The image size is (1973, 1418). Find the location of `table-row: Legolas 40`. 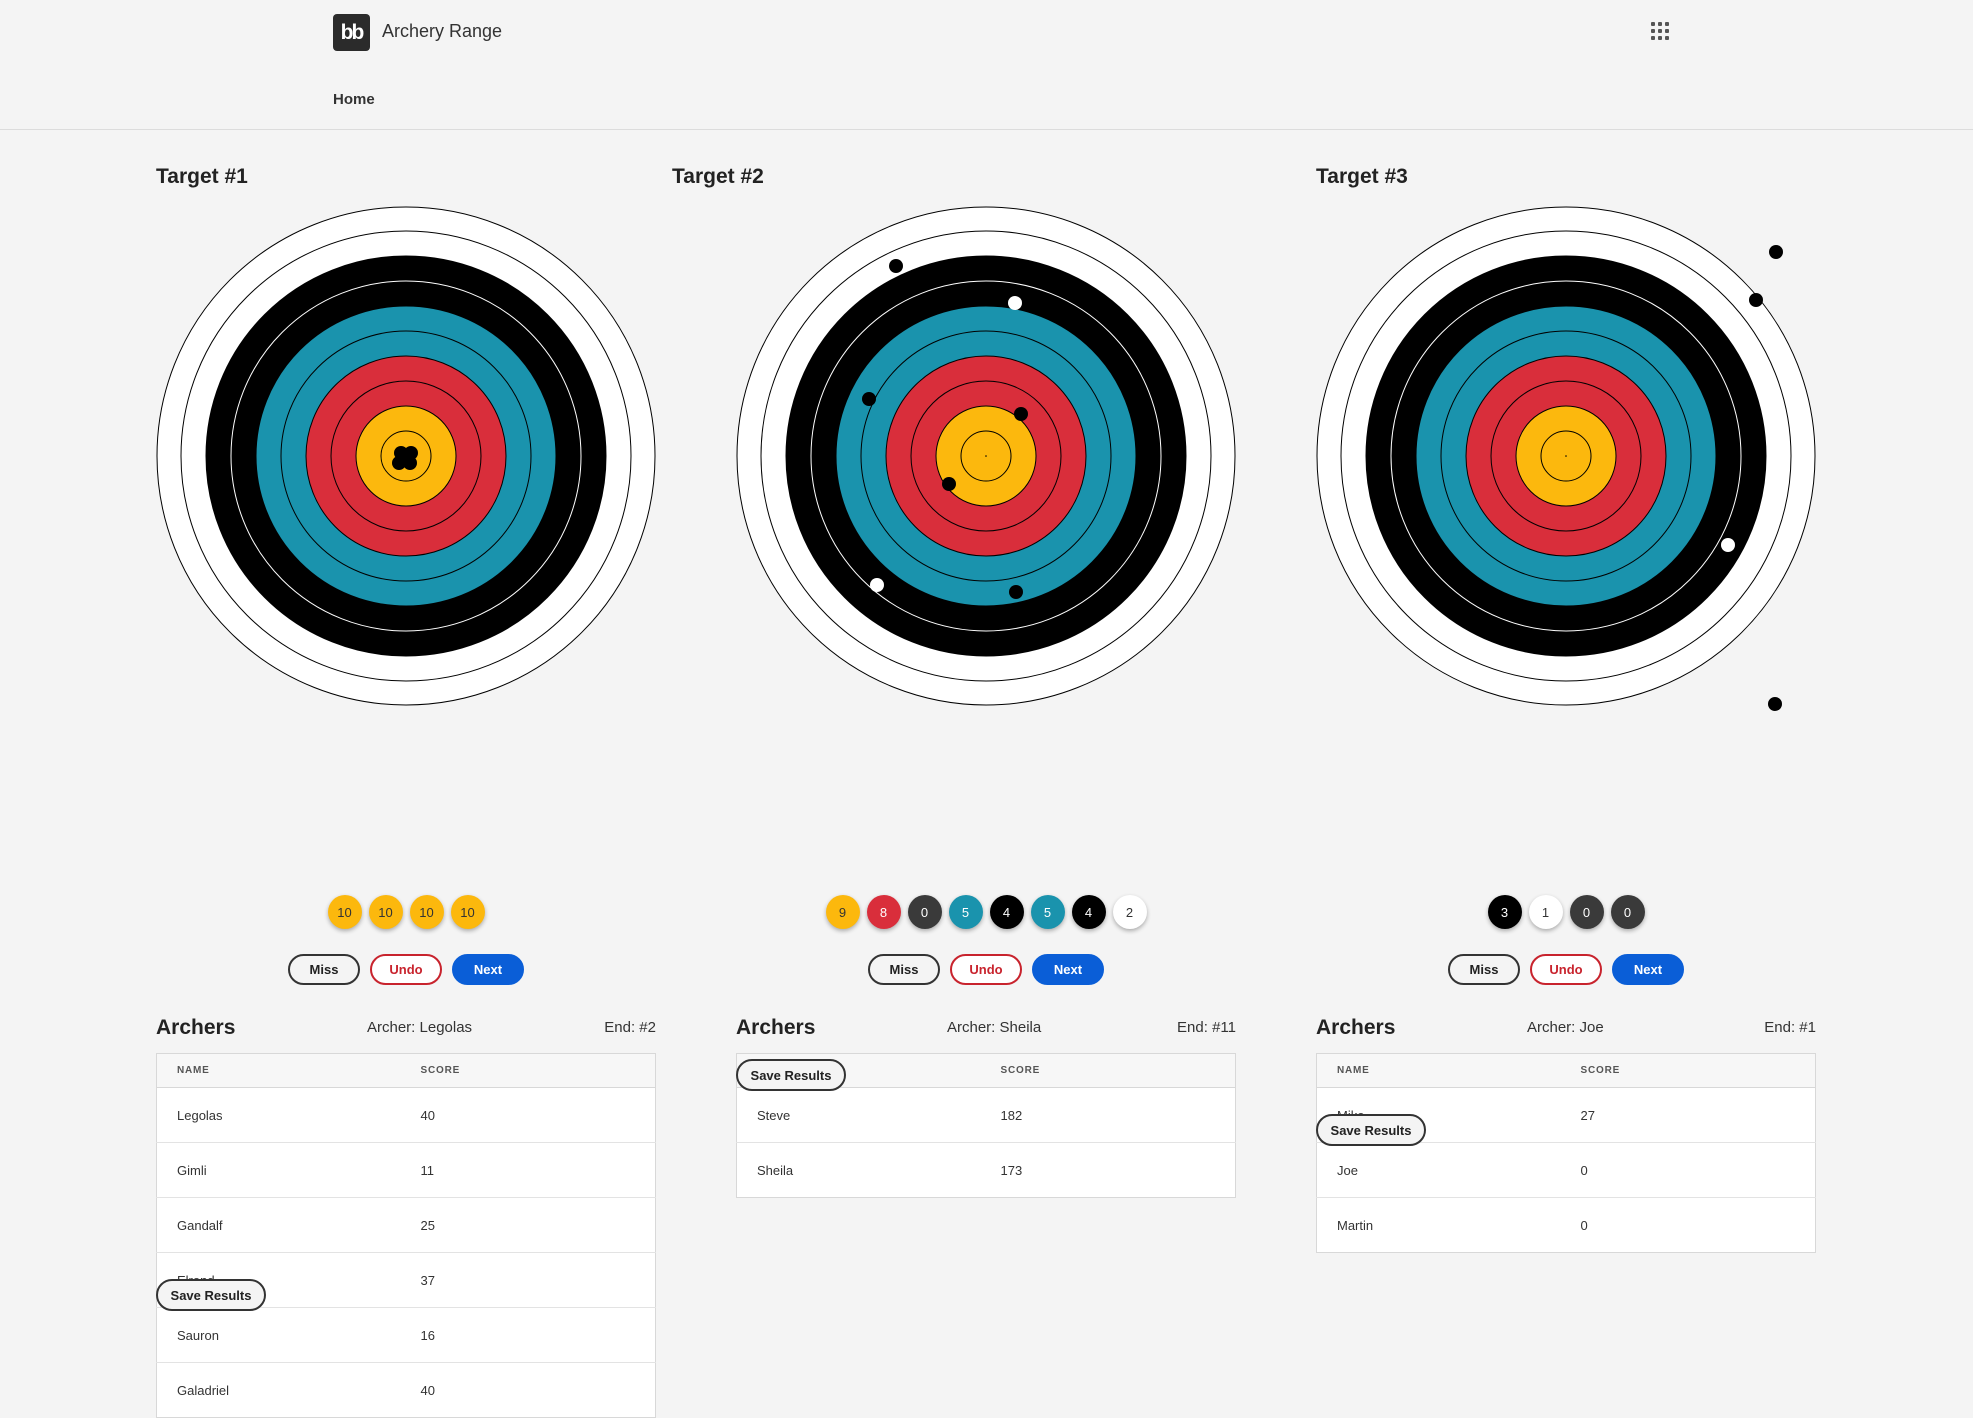

table-row: Legolas 40 is located at coordinates (406, 1115).